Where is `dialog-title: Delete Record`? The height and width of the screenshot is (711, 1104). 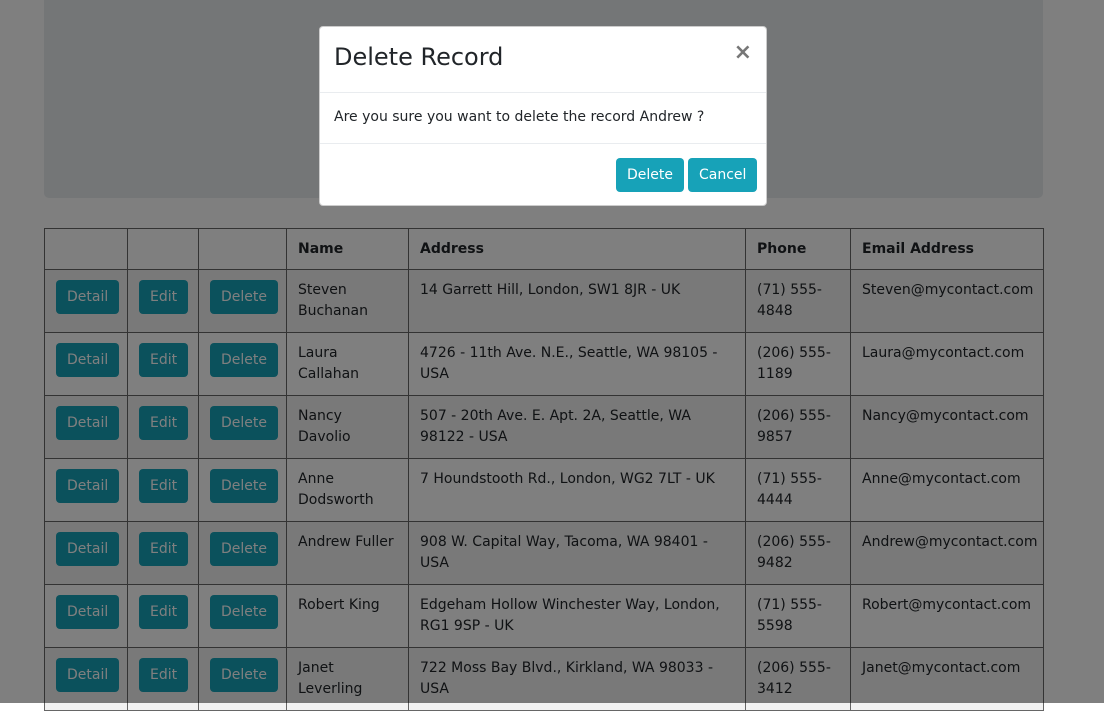
dialog-title: Delete Record is located at coordinates (419, 57).